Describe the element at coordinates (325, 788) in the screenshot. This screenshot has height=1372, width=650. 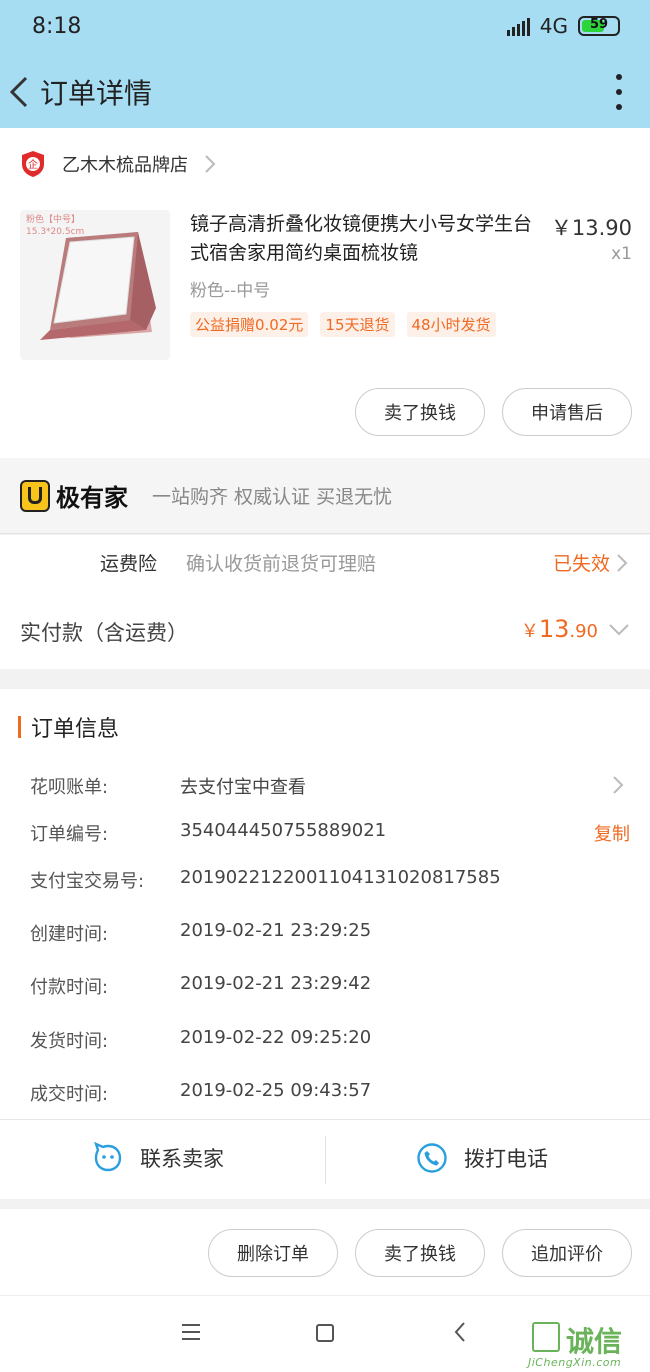
I see `huabei-row: 花呗账单: 去支付宝中查看` at that location.